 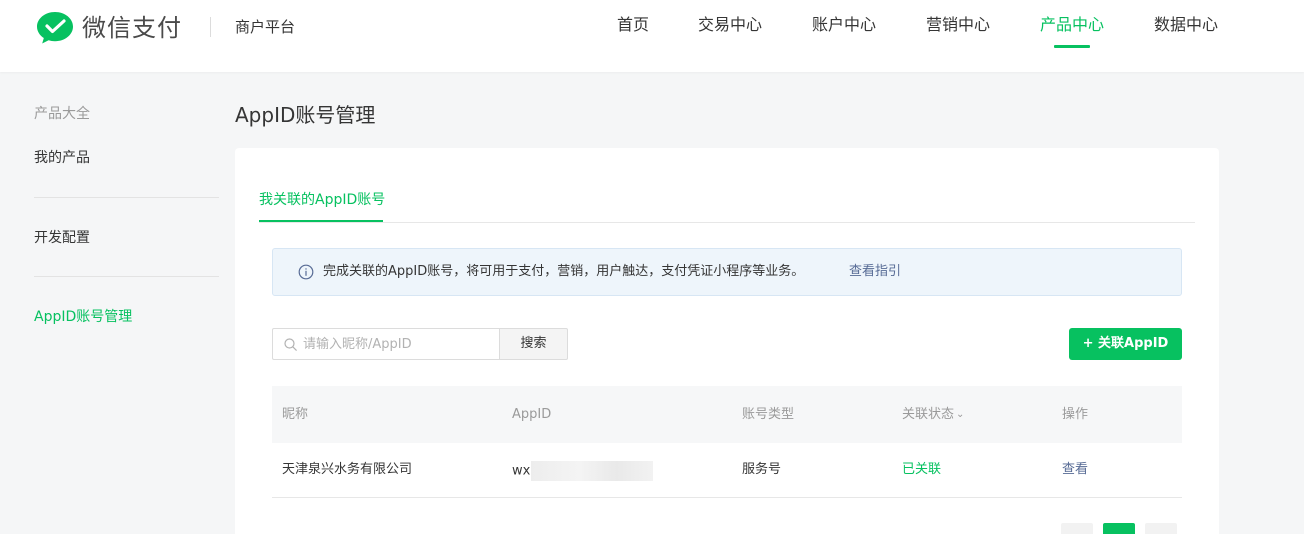 I want to click on column-status: 关联状态, so click(x=928, y=414).